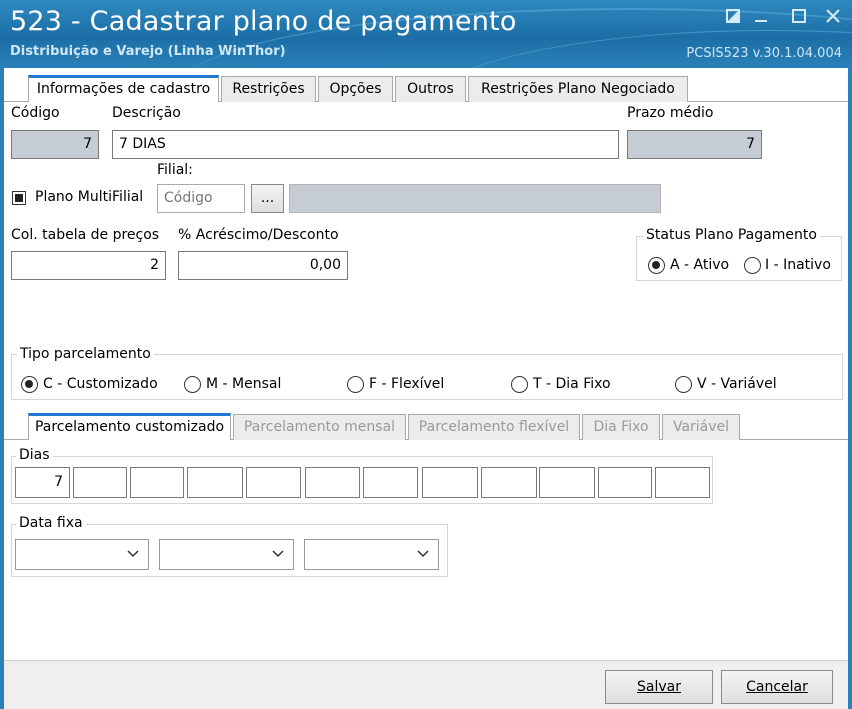 The height and width of the screenshot is (709, 852). Describe the element at coordinates (764, 53) in the screenshot. I see `version-label: PCSIS523 v.30.1.04.004` at that location.